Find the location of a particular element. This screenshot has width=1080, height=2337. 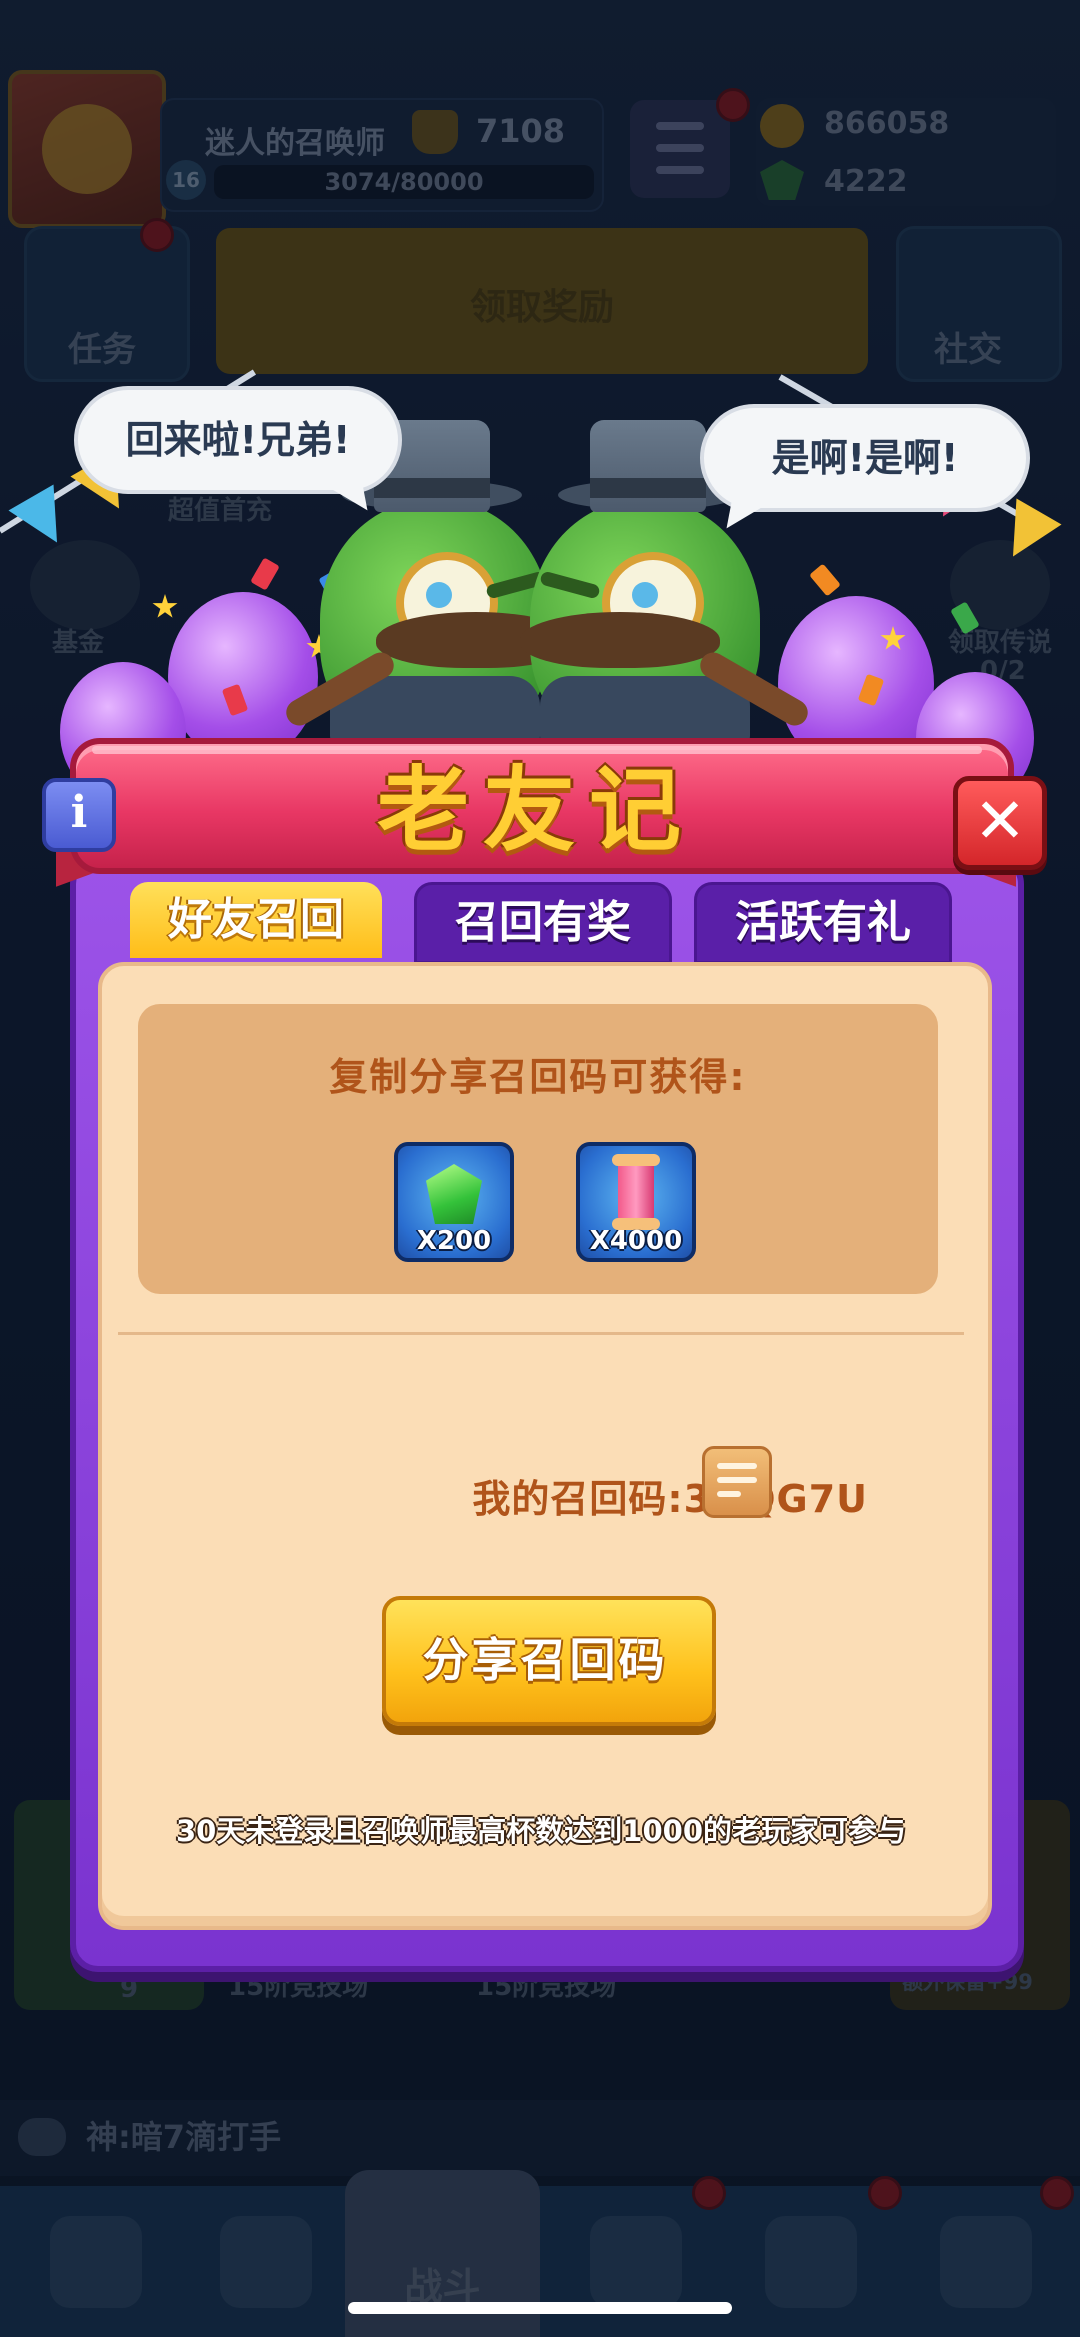

share-code-label: 分享召回码 is located at coordinates (545, 1660).